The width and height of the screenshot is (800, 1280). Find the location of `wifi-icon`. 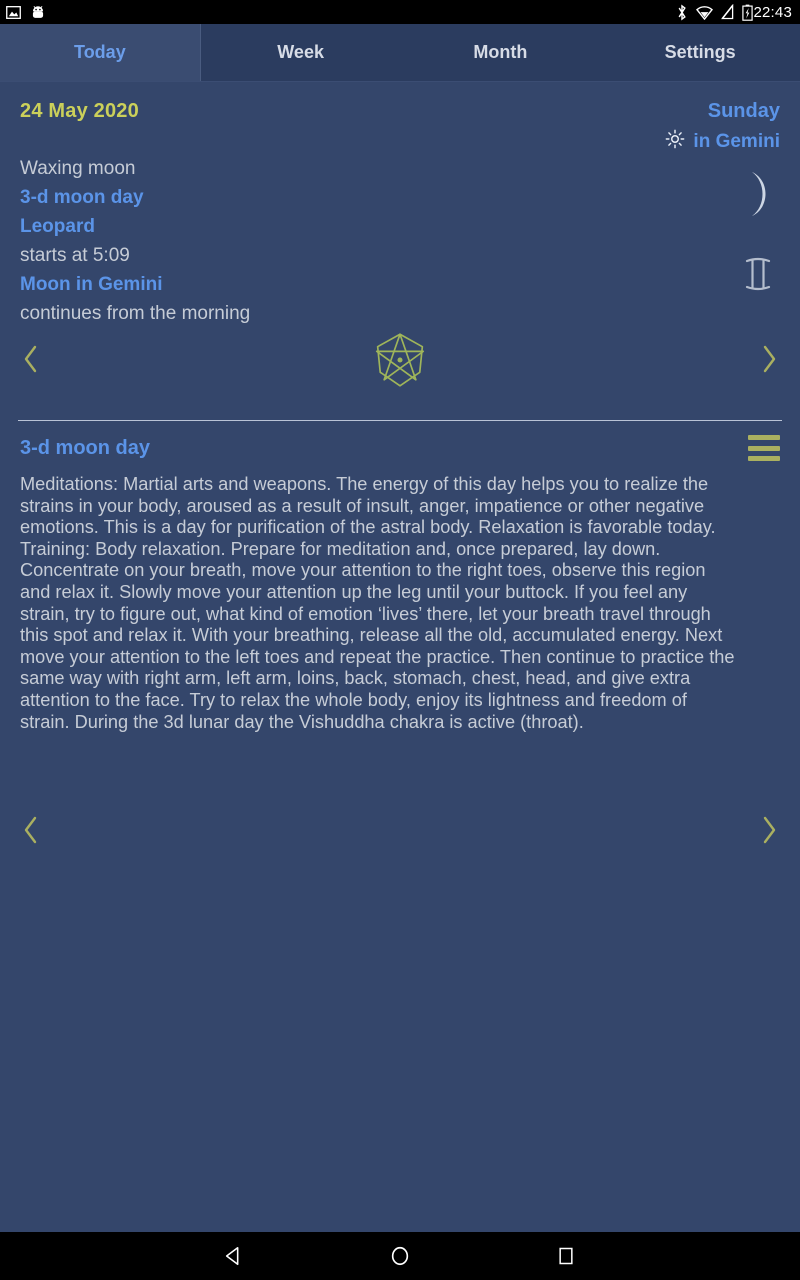

wifi-icon is located at coordinates (705, 12).